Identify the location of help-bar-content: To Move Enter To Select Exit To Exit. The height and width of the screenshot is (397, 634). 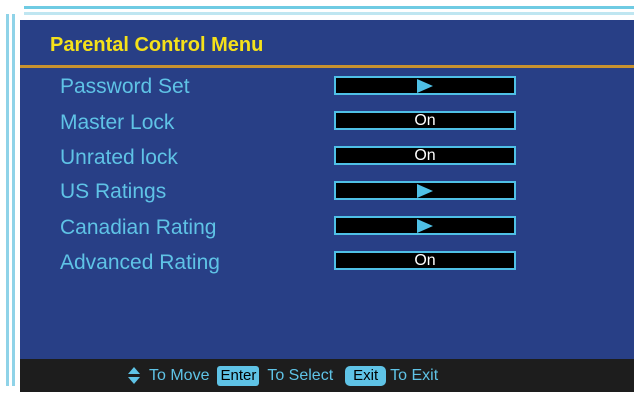
(283, 375).